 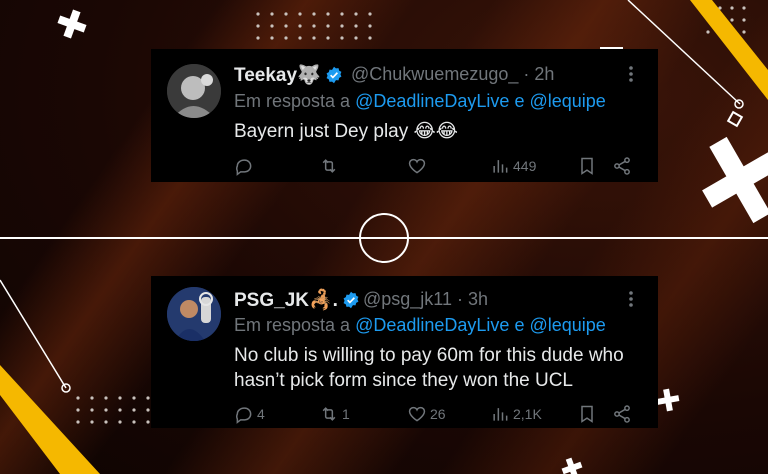 I want to click on like-button: 26, so click(x=426, y=414).